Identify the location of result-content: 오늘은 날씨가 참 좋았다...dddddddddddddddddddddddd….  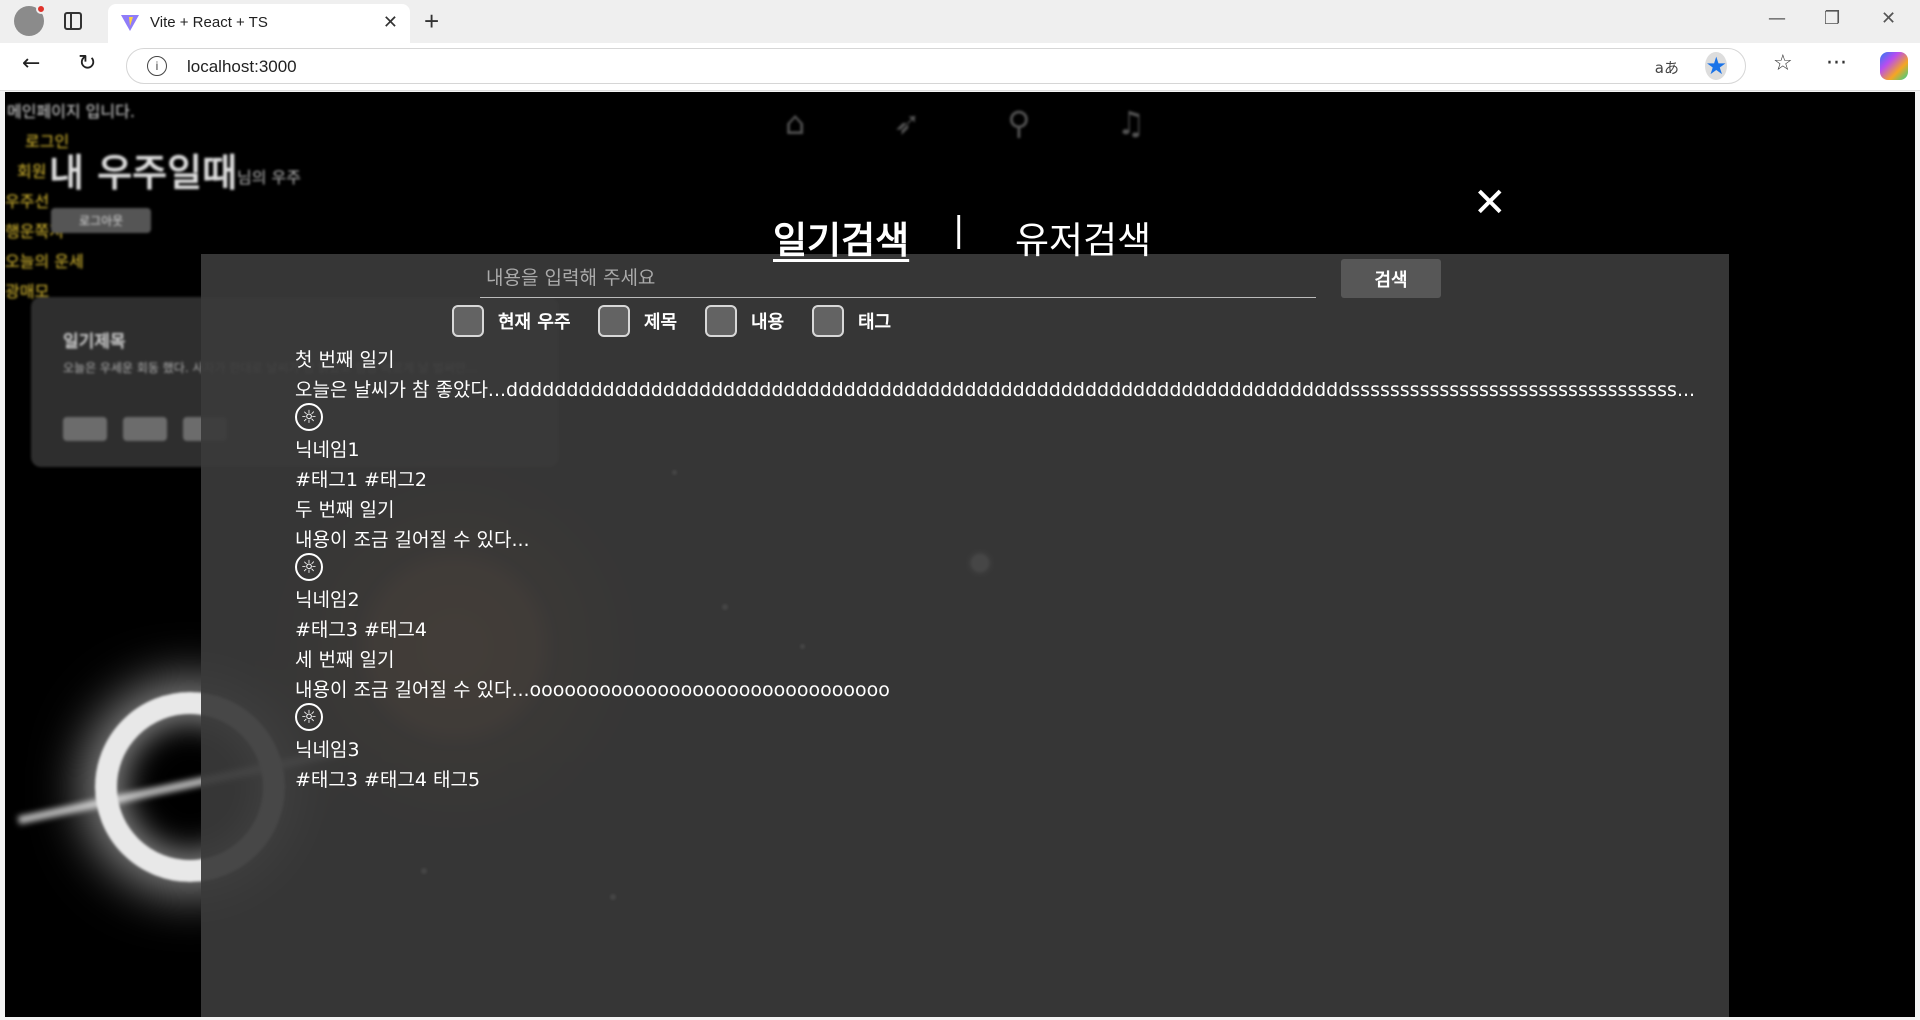
(995, 388).